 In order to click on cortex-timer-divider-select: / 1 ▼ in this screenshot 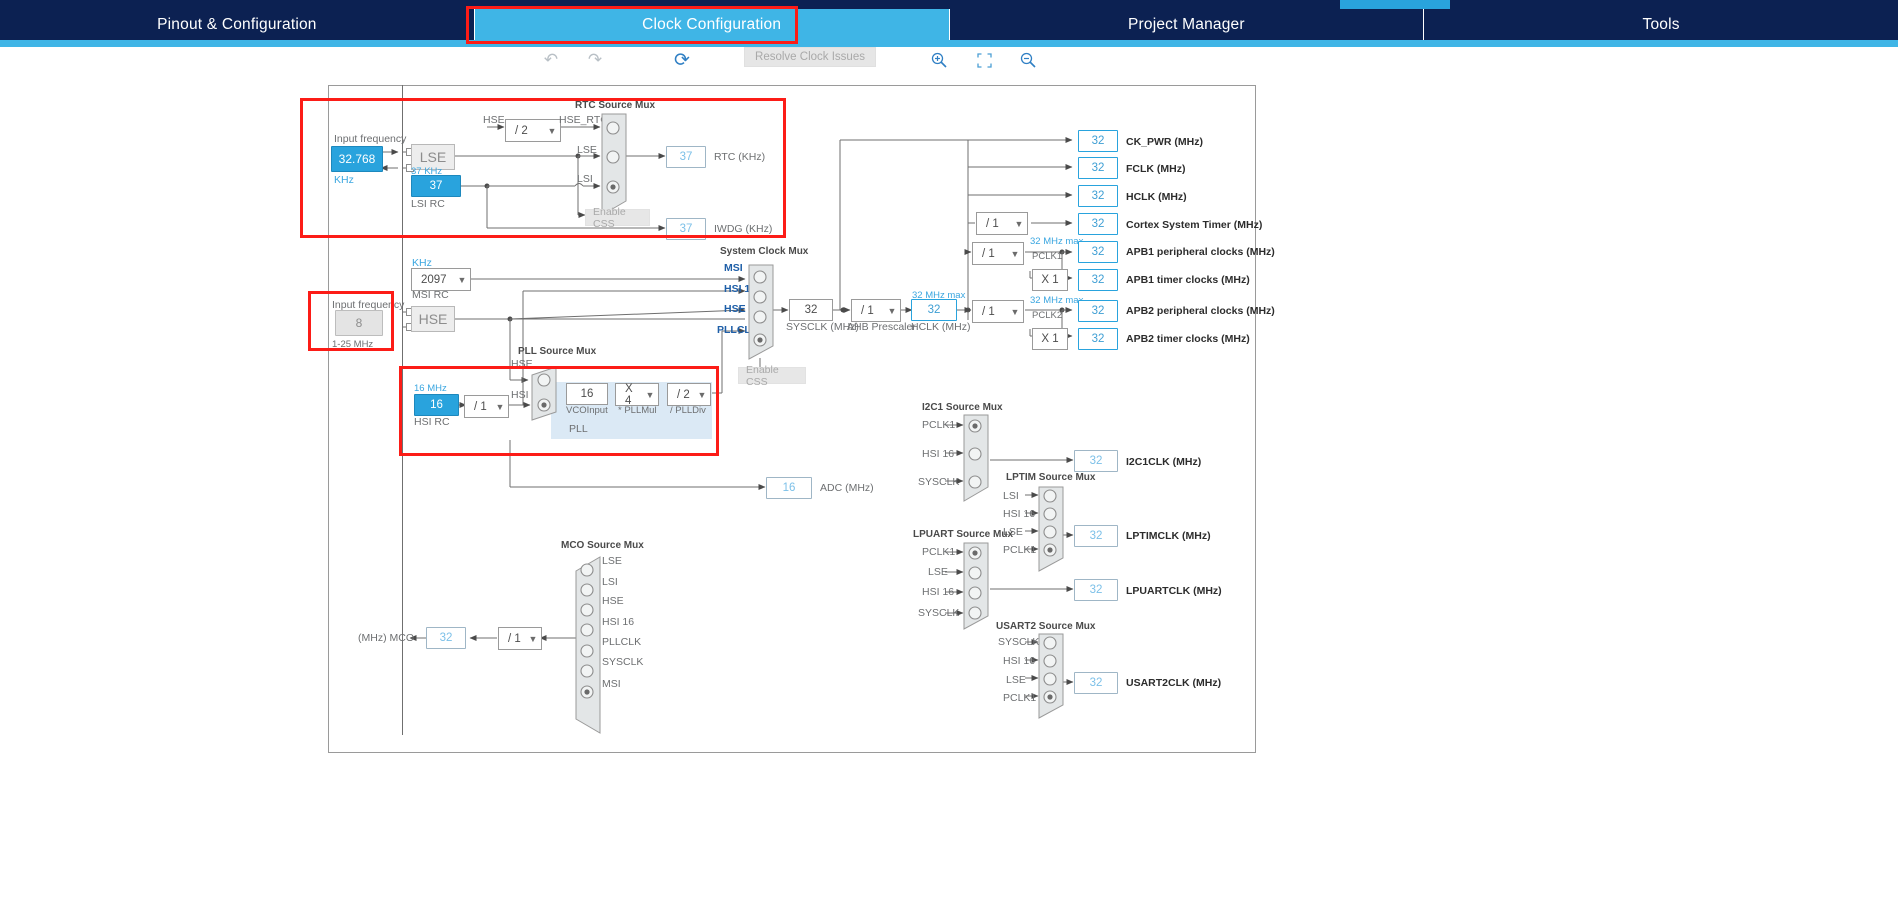, I will do `click(1002, 223)`.